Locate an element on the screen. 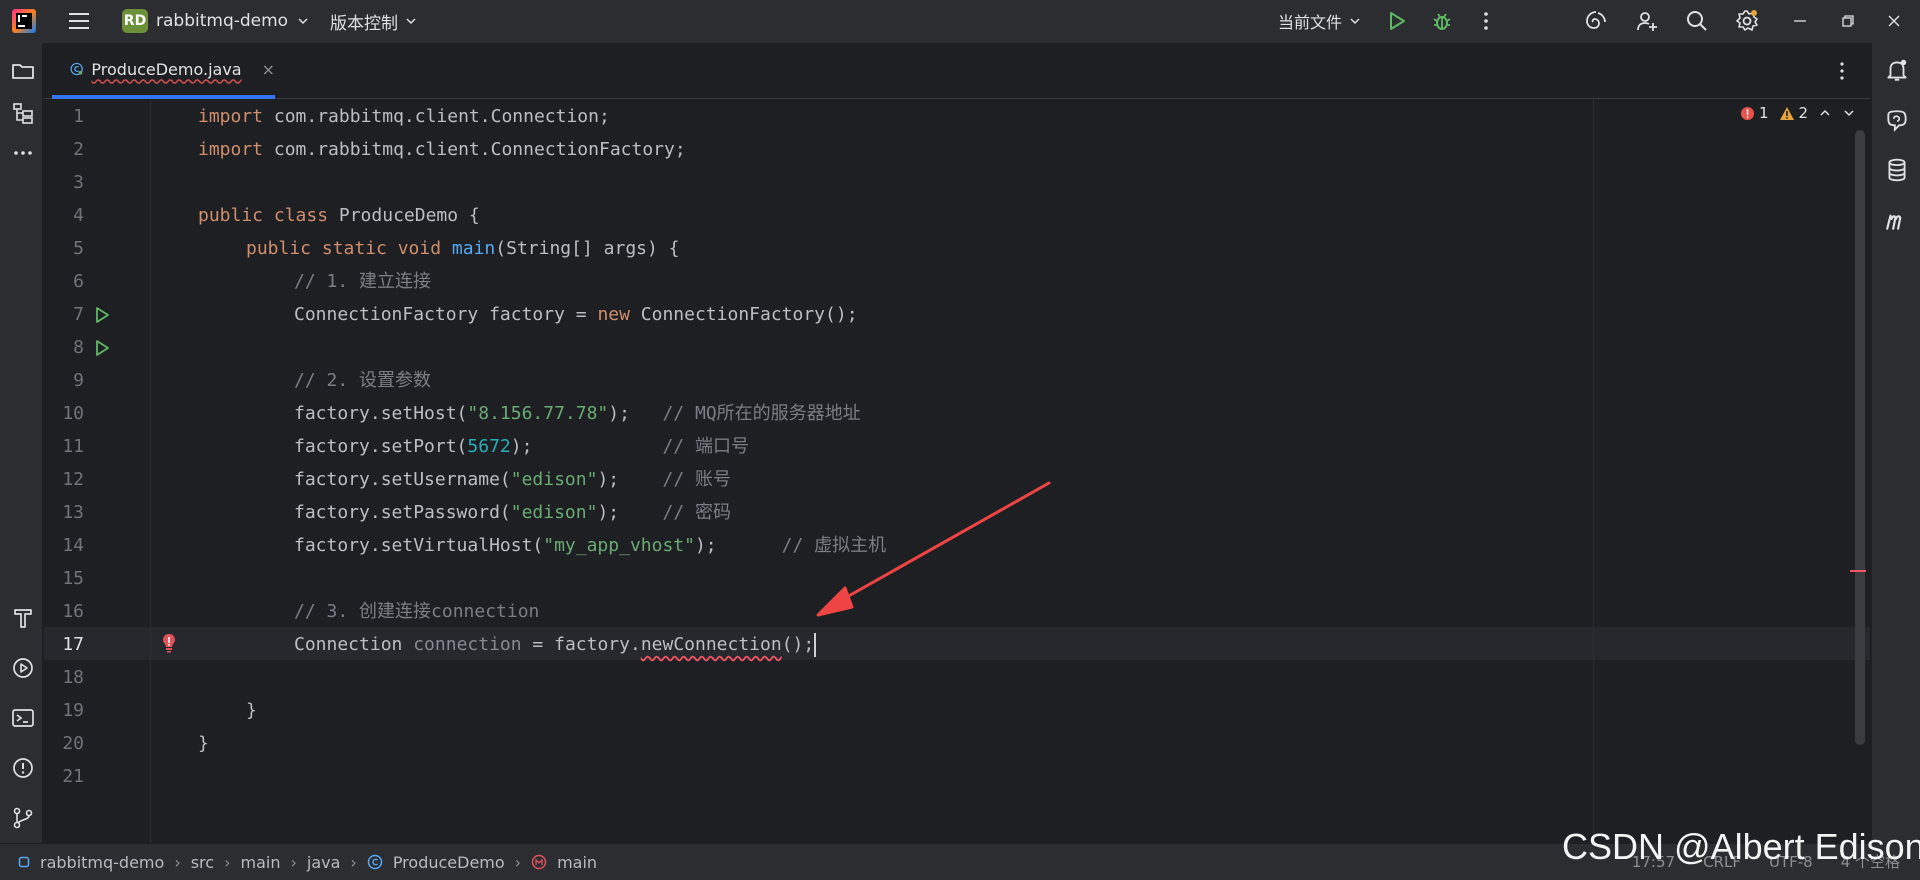 The width and height of the screenshot is (1920, 880). vcs-menu: 版本控制 is located at coordinates (374, 21).